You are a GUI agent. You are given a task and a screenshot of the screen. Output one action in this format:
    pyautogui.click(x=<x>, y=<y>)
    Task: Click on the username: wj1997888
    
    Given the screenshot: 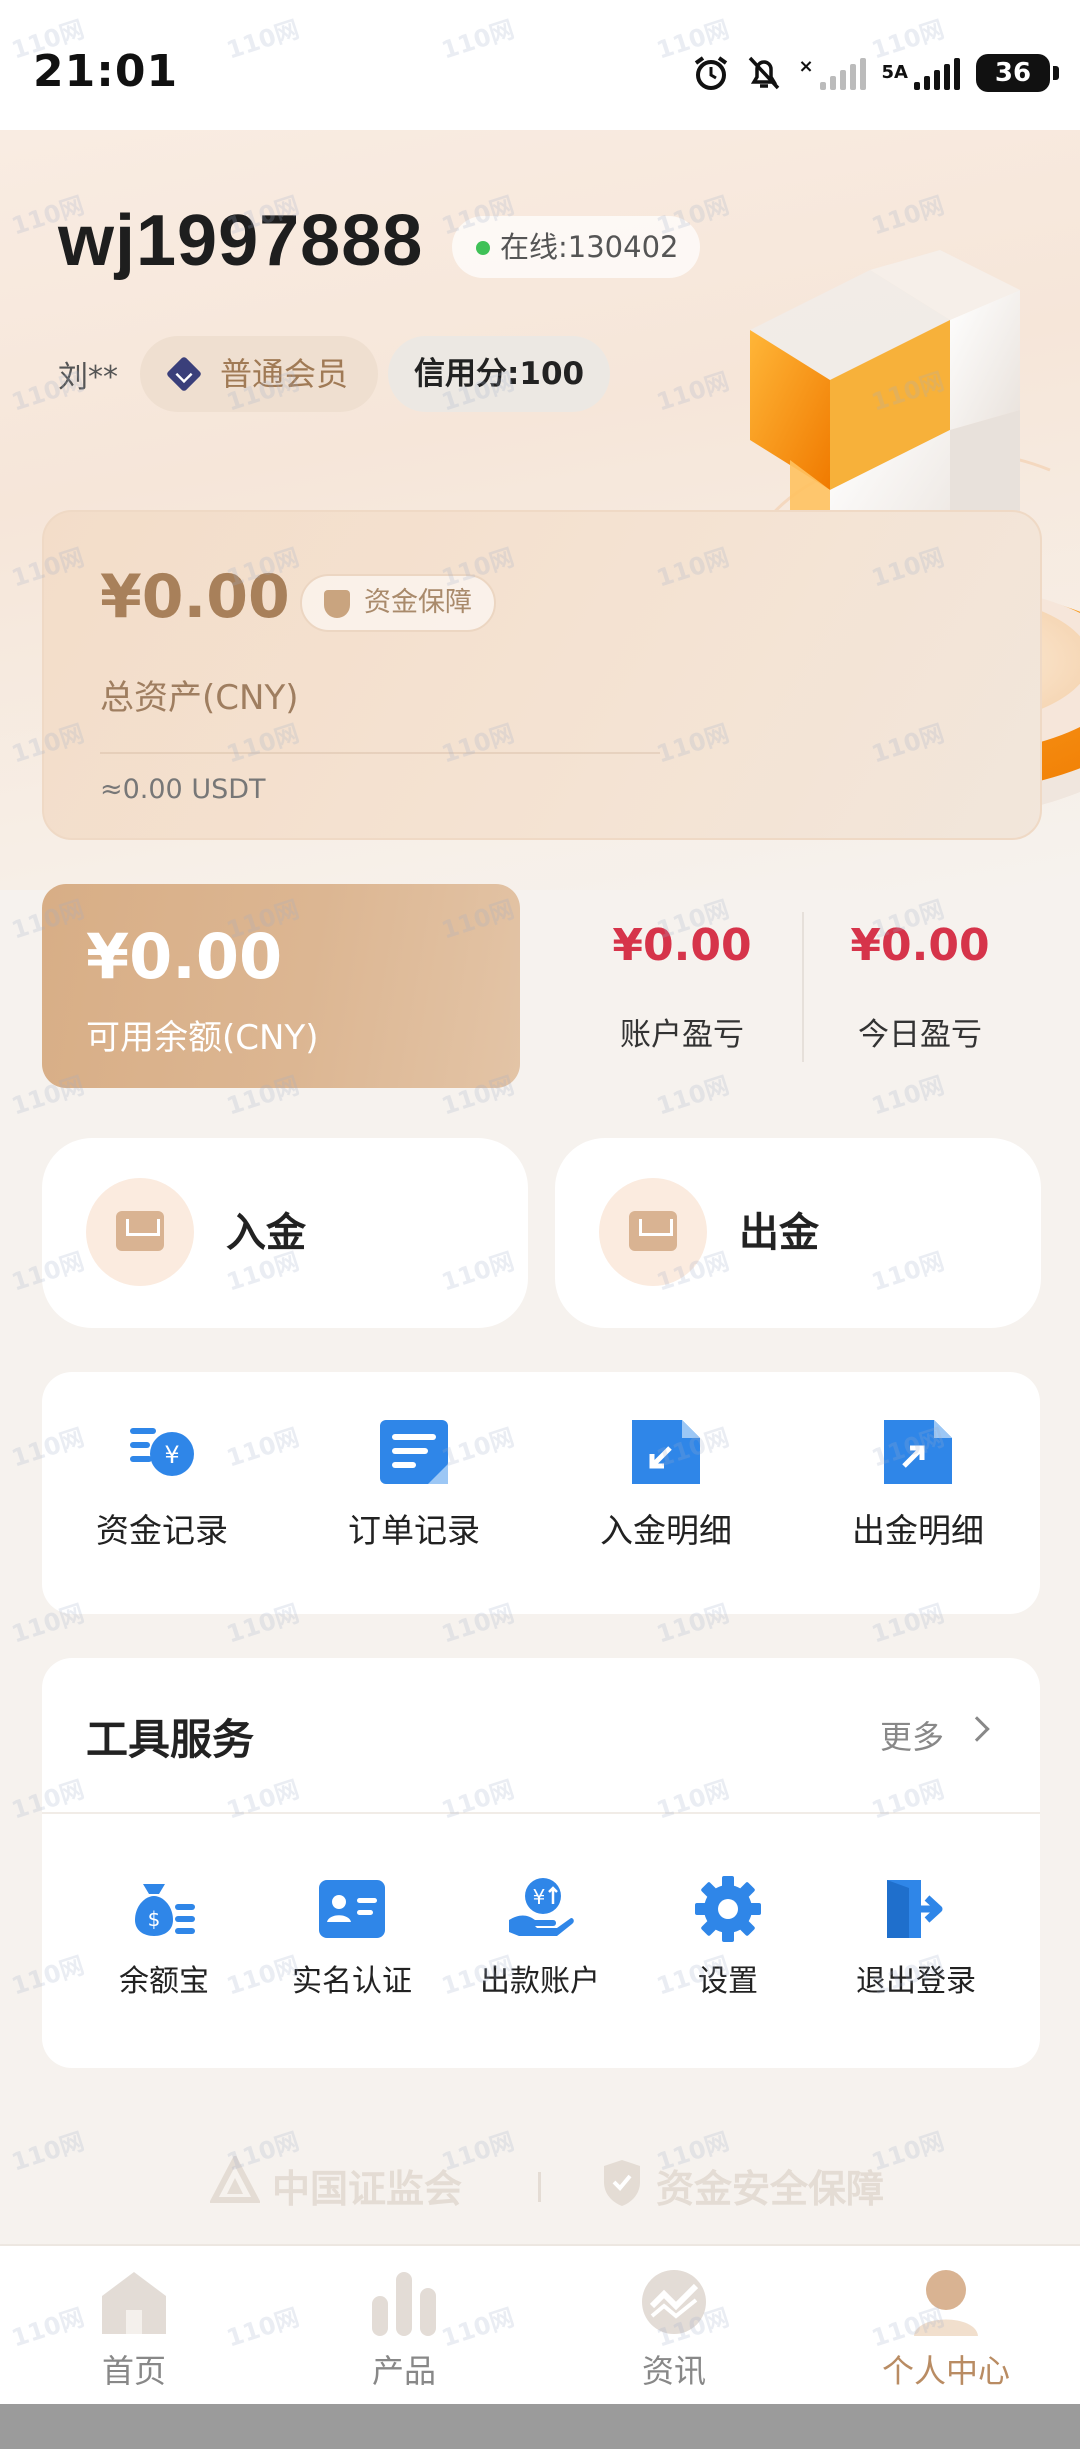 What is the action you would take?
    pyautogui.click(x=241, y=241)
    